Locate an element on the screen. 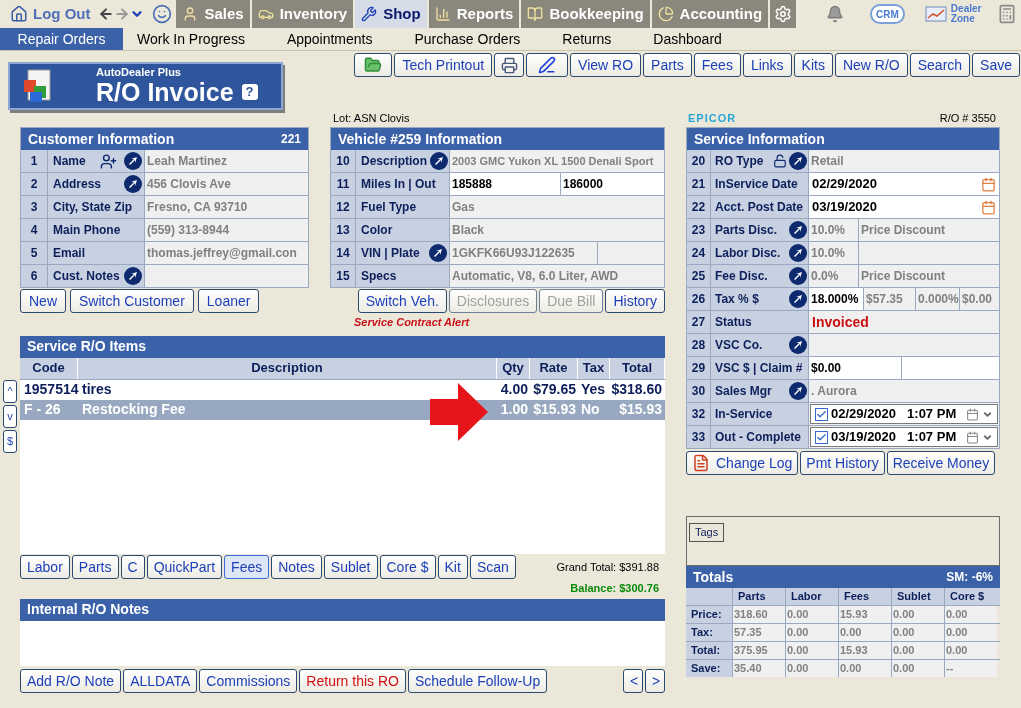 Image resolution: width=1021 pixels, height=708 pixels. alert-text: Service Contract Alert is located at coordinates (509, 322).